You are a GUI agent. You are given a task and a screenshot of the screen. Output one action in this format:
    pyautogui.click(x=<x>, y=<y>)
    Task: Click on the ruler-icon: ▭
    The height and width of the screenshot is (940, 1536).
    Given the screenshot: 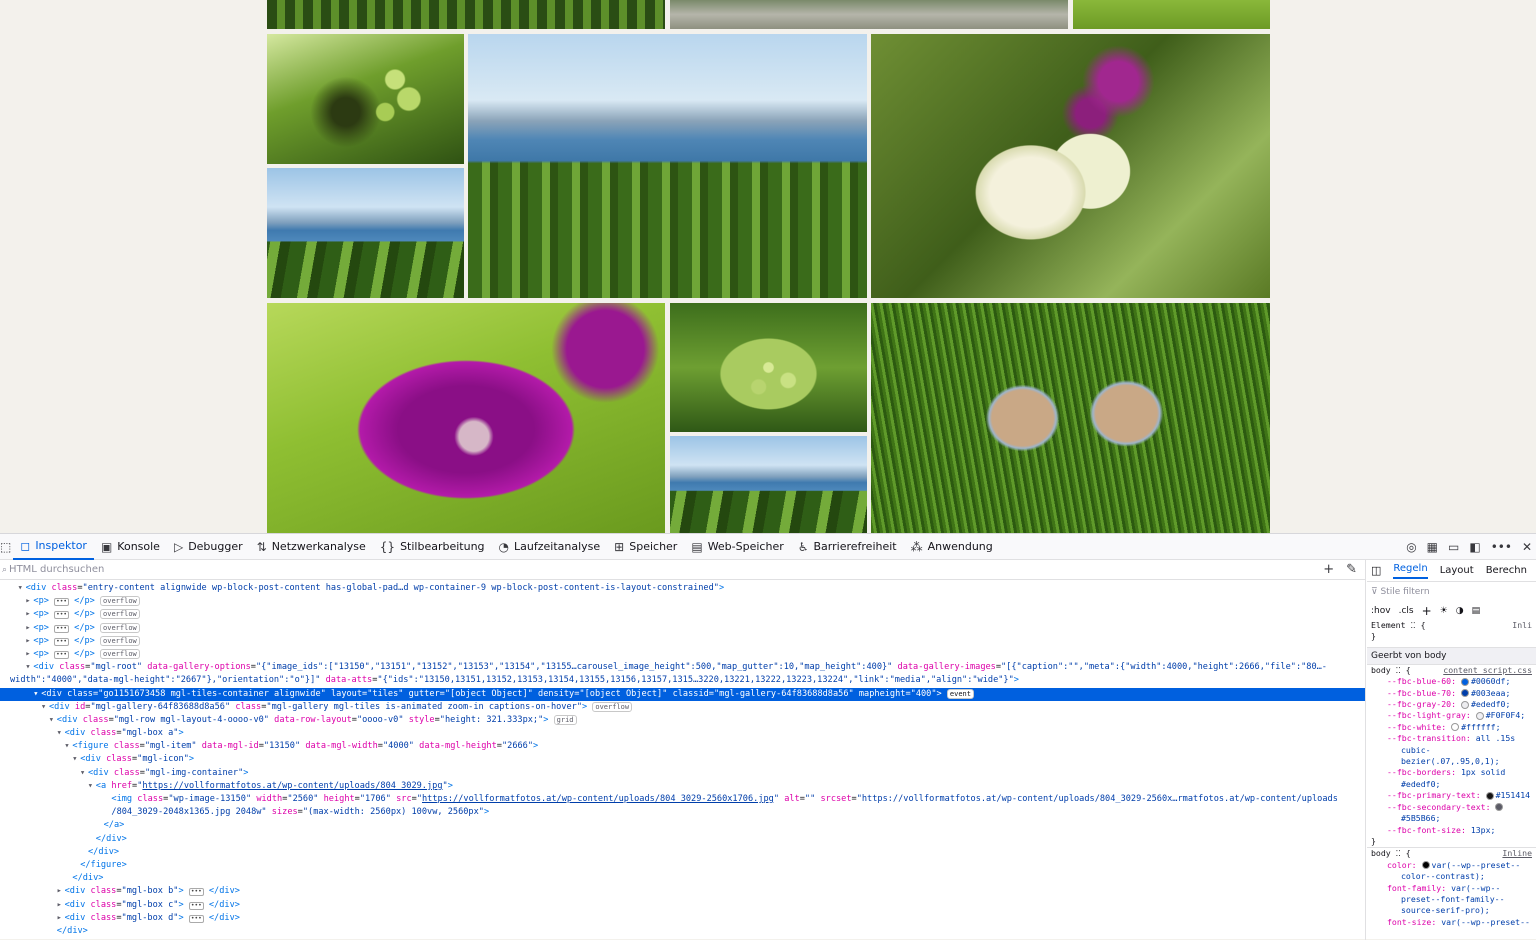 What is the action you would take?
    pyautogui.click(x=1453, y=547)
    